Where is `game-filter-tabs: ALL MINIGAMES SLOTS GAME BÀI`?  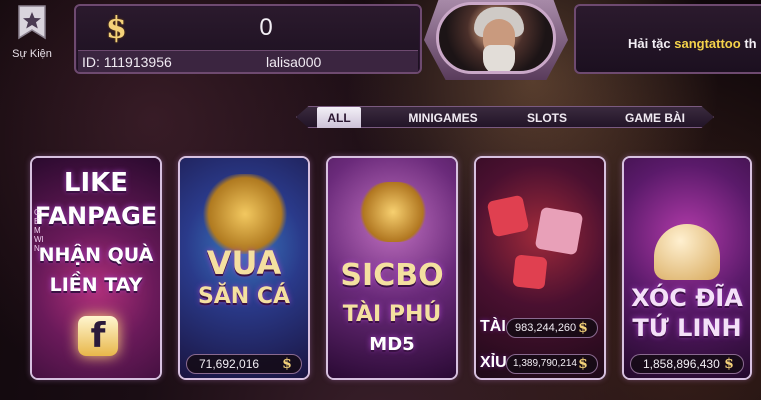
game-filter-tabs: ALL MINIGAMES SLOTS GAME BÀI is located at coordinates (505, 117).